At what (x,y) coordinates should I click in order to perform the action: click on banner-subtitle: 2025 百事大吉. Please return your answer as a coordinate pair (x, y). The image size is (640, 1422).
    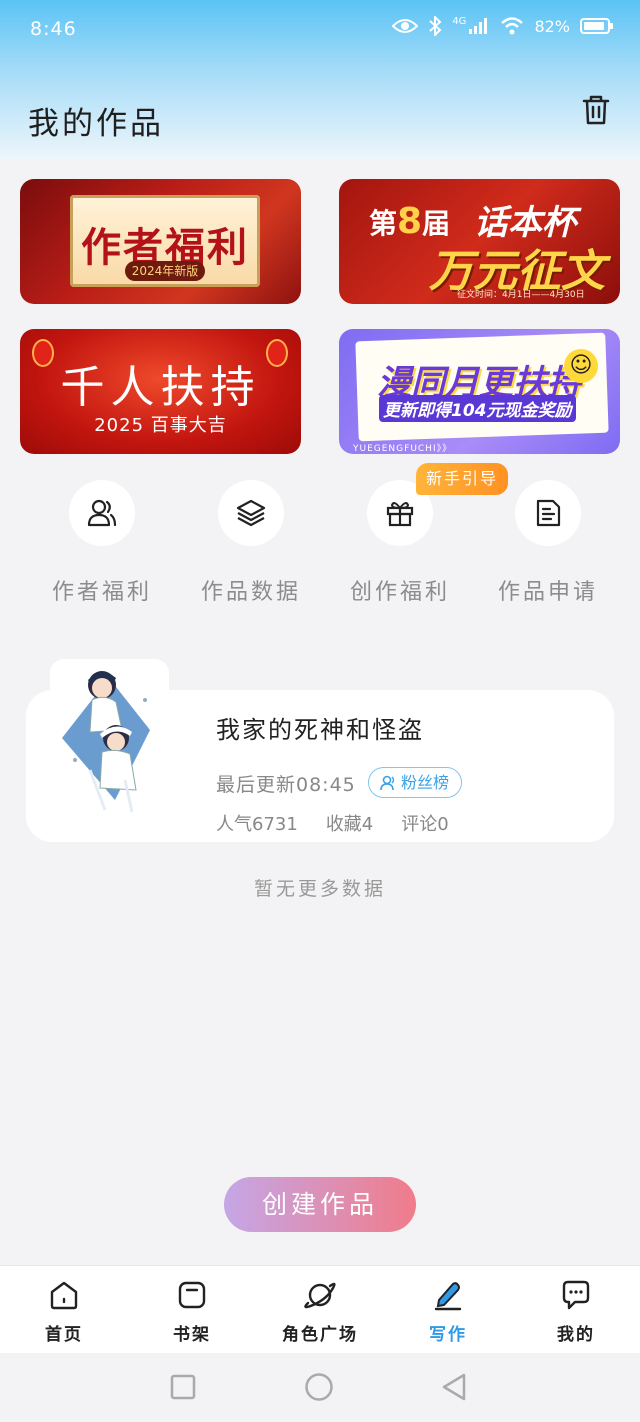
    Looking at the image, I should click on (160, 425).